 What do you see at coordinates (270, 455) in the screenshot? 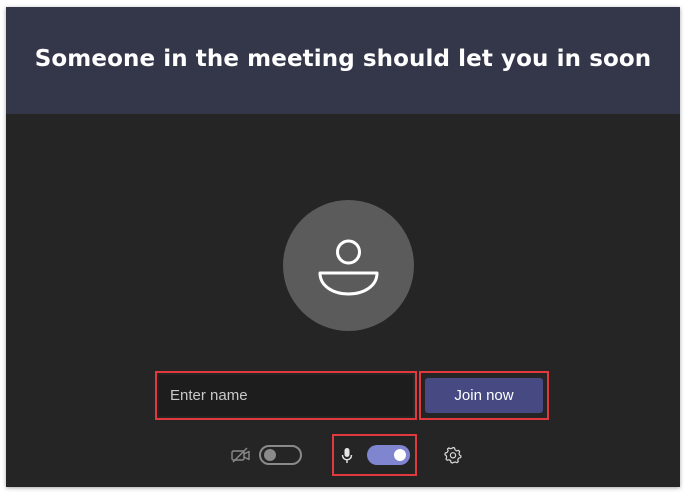
I see `video-toggle-knob` at bounding box center [270, 455].